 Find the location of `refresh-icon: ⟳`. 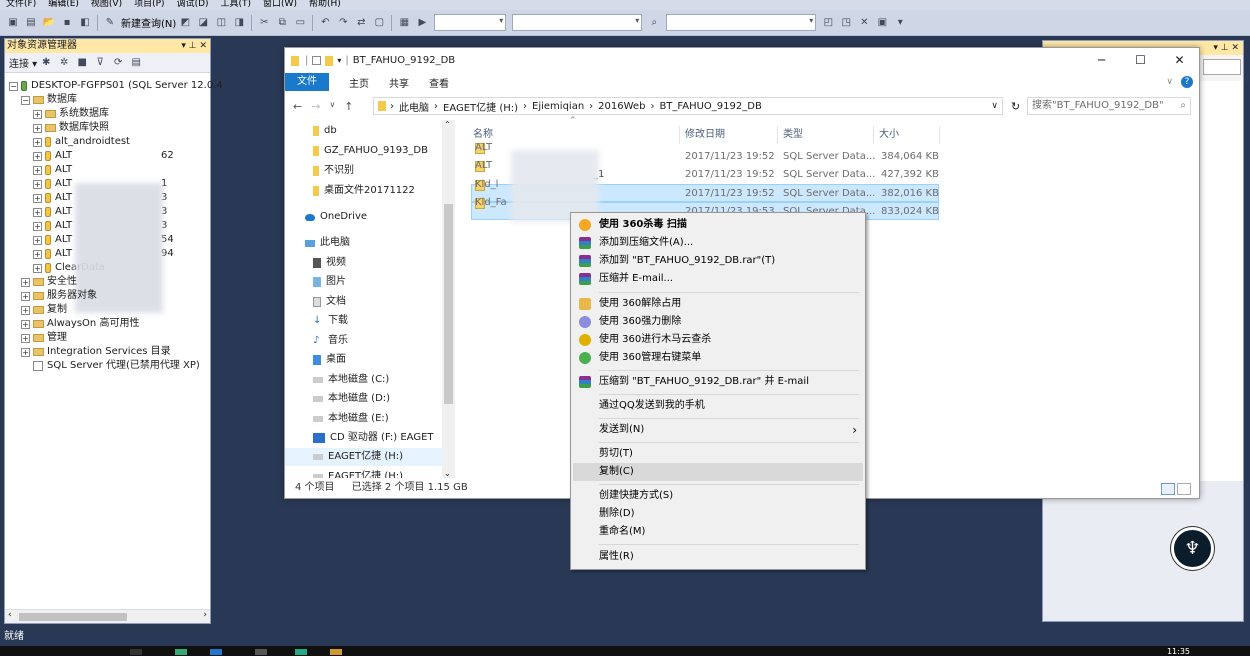

refresh-icon: ⟳ is located at coordinates (118, 63).